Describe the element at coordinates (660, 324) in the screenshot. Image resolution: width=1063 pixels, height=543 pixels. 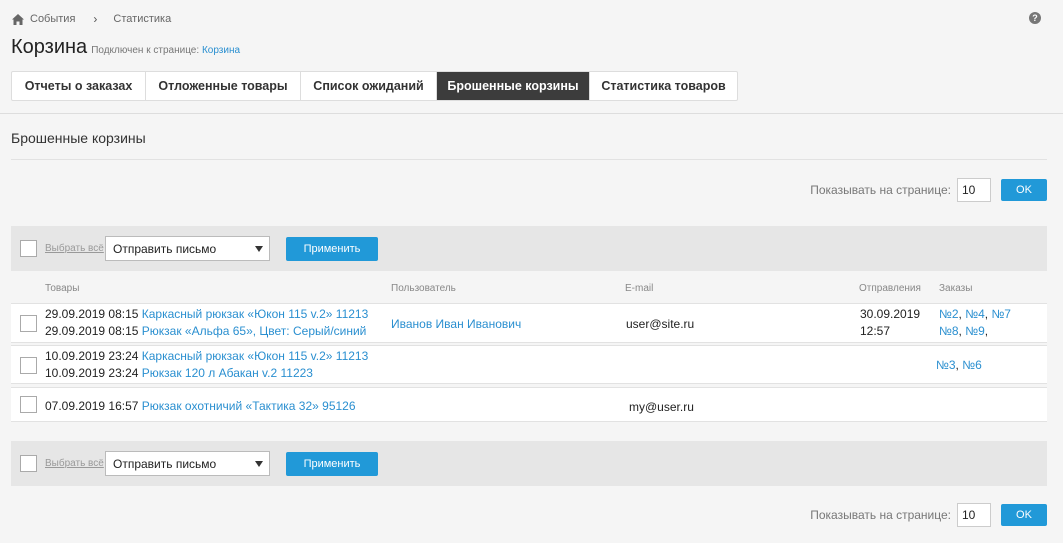
I see `user-email: user@site.ru` at that location.